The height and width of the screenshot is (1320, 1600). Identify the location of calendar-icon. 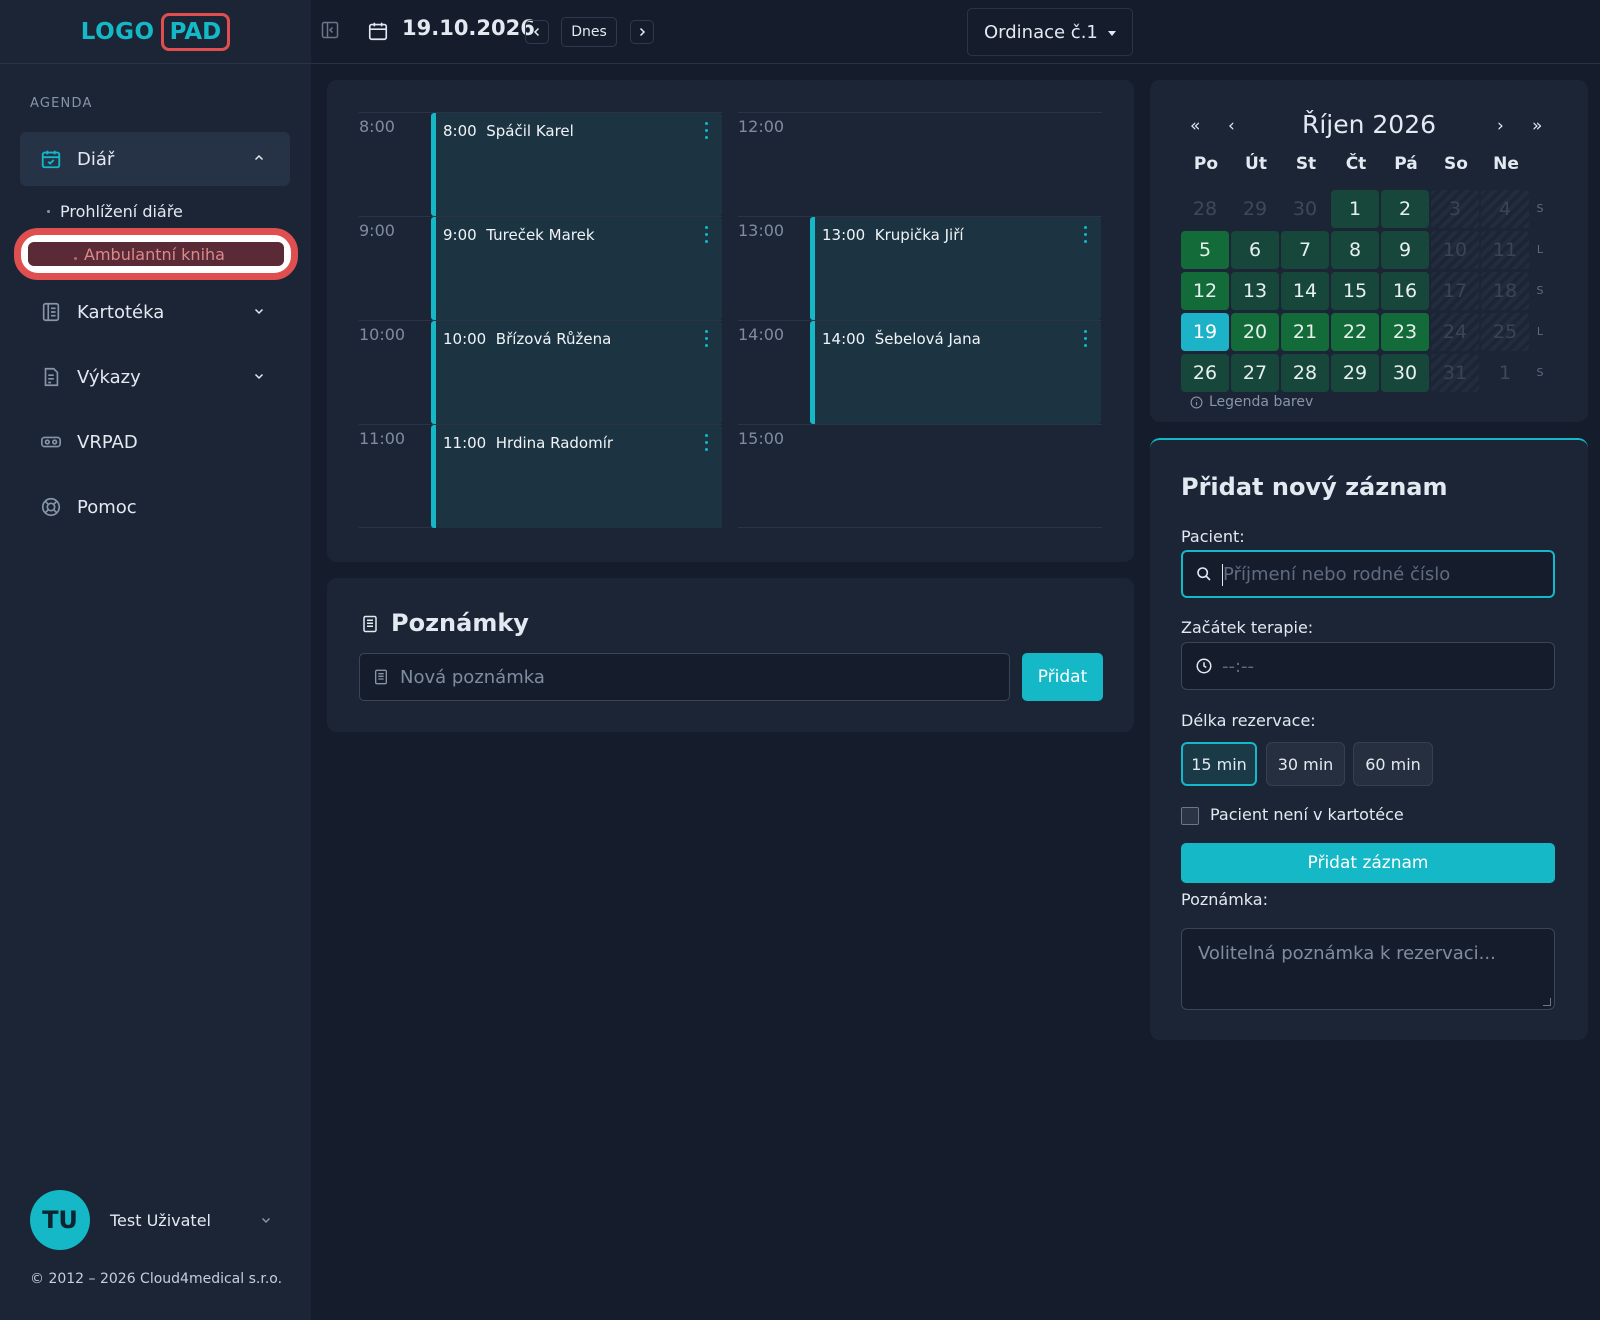
(378, 31).